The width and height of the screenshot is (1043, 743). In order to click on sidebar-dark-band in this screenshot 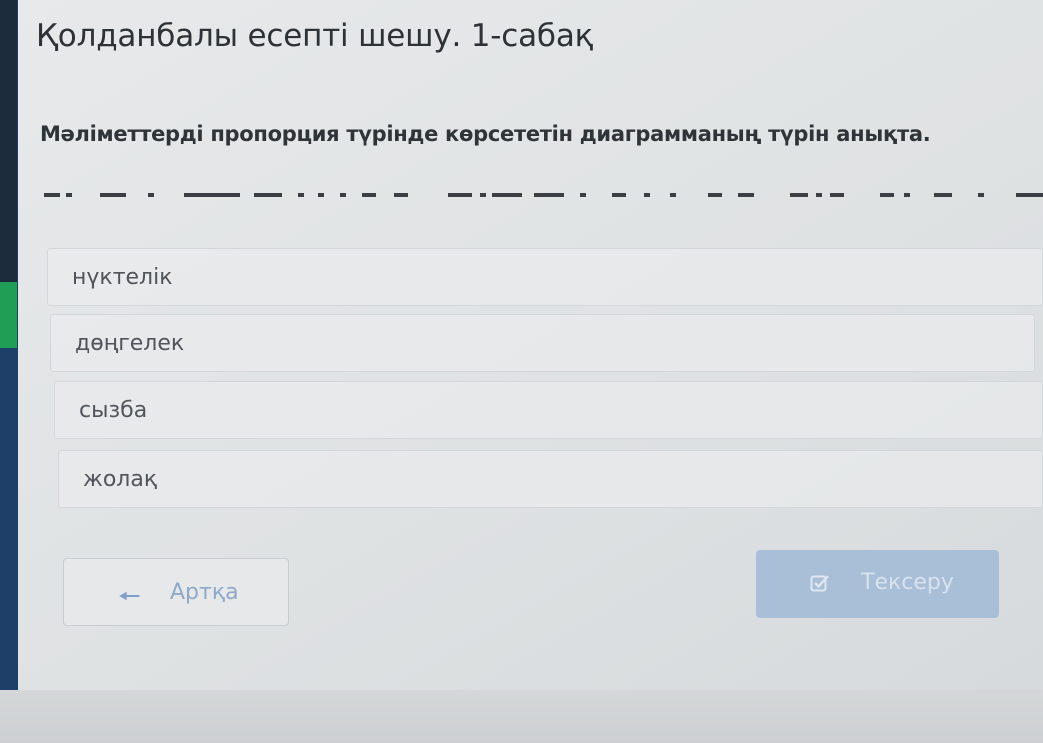, I will do `click(8, 141)`.